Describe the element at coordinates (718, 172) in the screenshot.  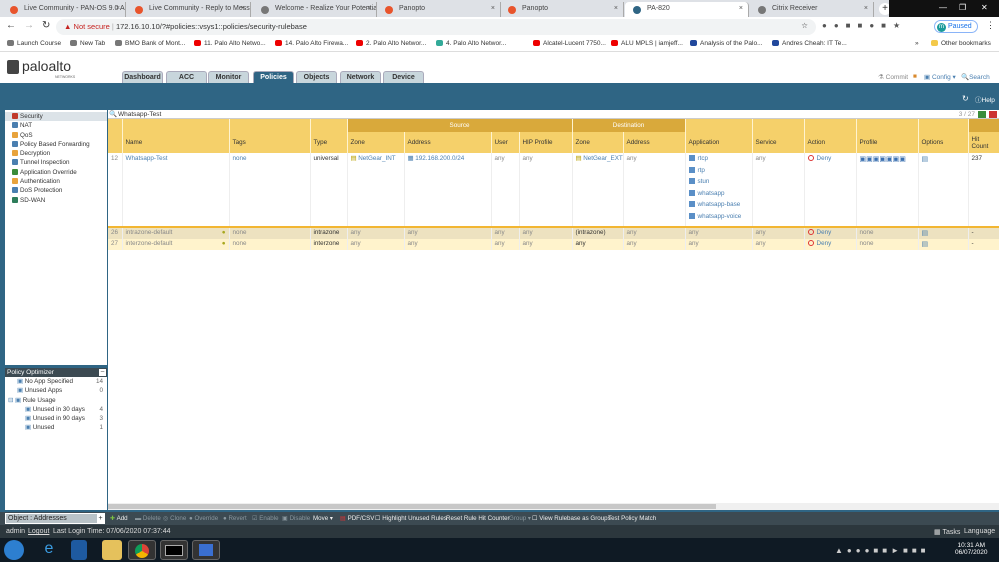
I see `application-item: rtp` at that location.